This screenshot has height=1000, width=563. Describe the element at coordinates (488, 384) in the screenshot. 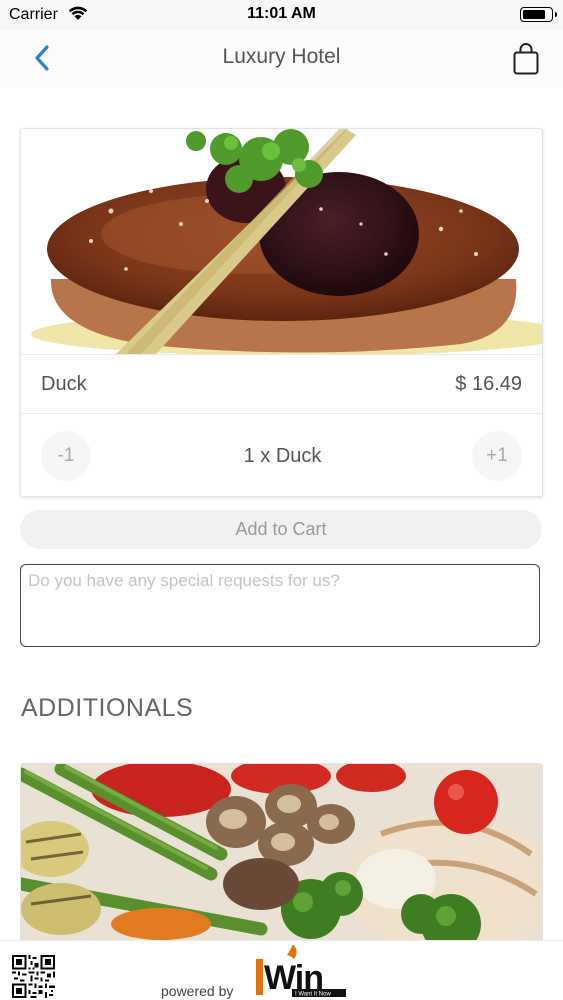

I see `product-price: $ 16.49` at that location.